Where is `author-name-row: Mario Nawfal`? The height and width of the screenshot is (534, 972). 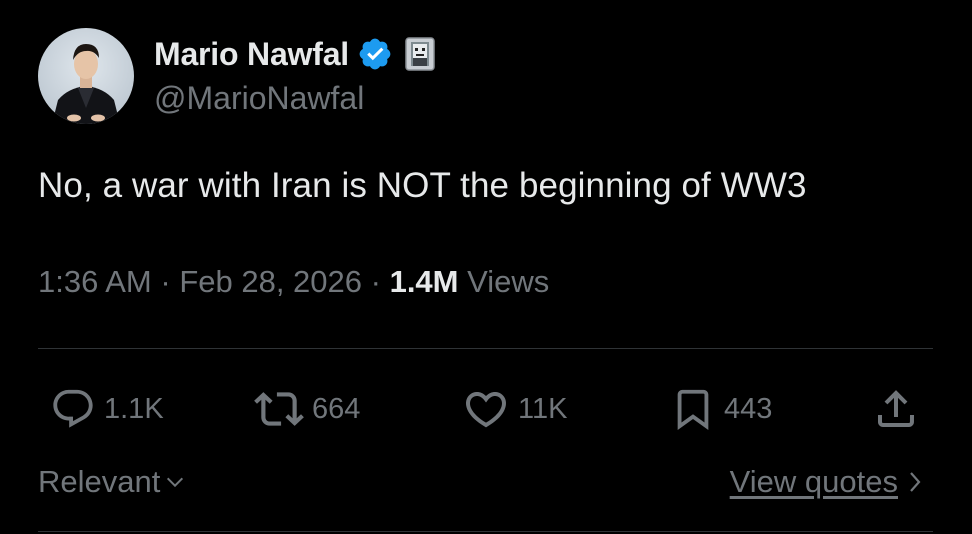
author-name-row: Mario Nawfal is located at coordinates (294, 54).